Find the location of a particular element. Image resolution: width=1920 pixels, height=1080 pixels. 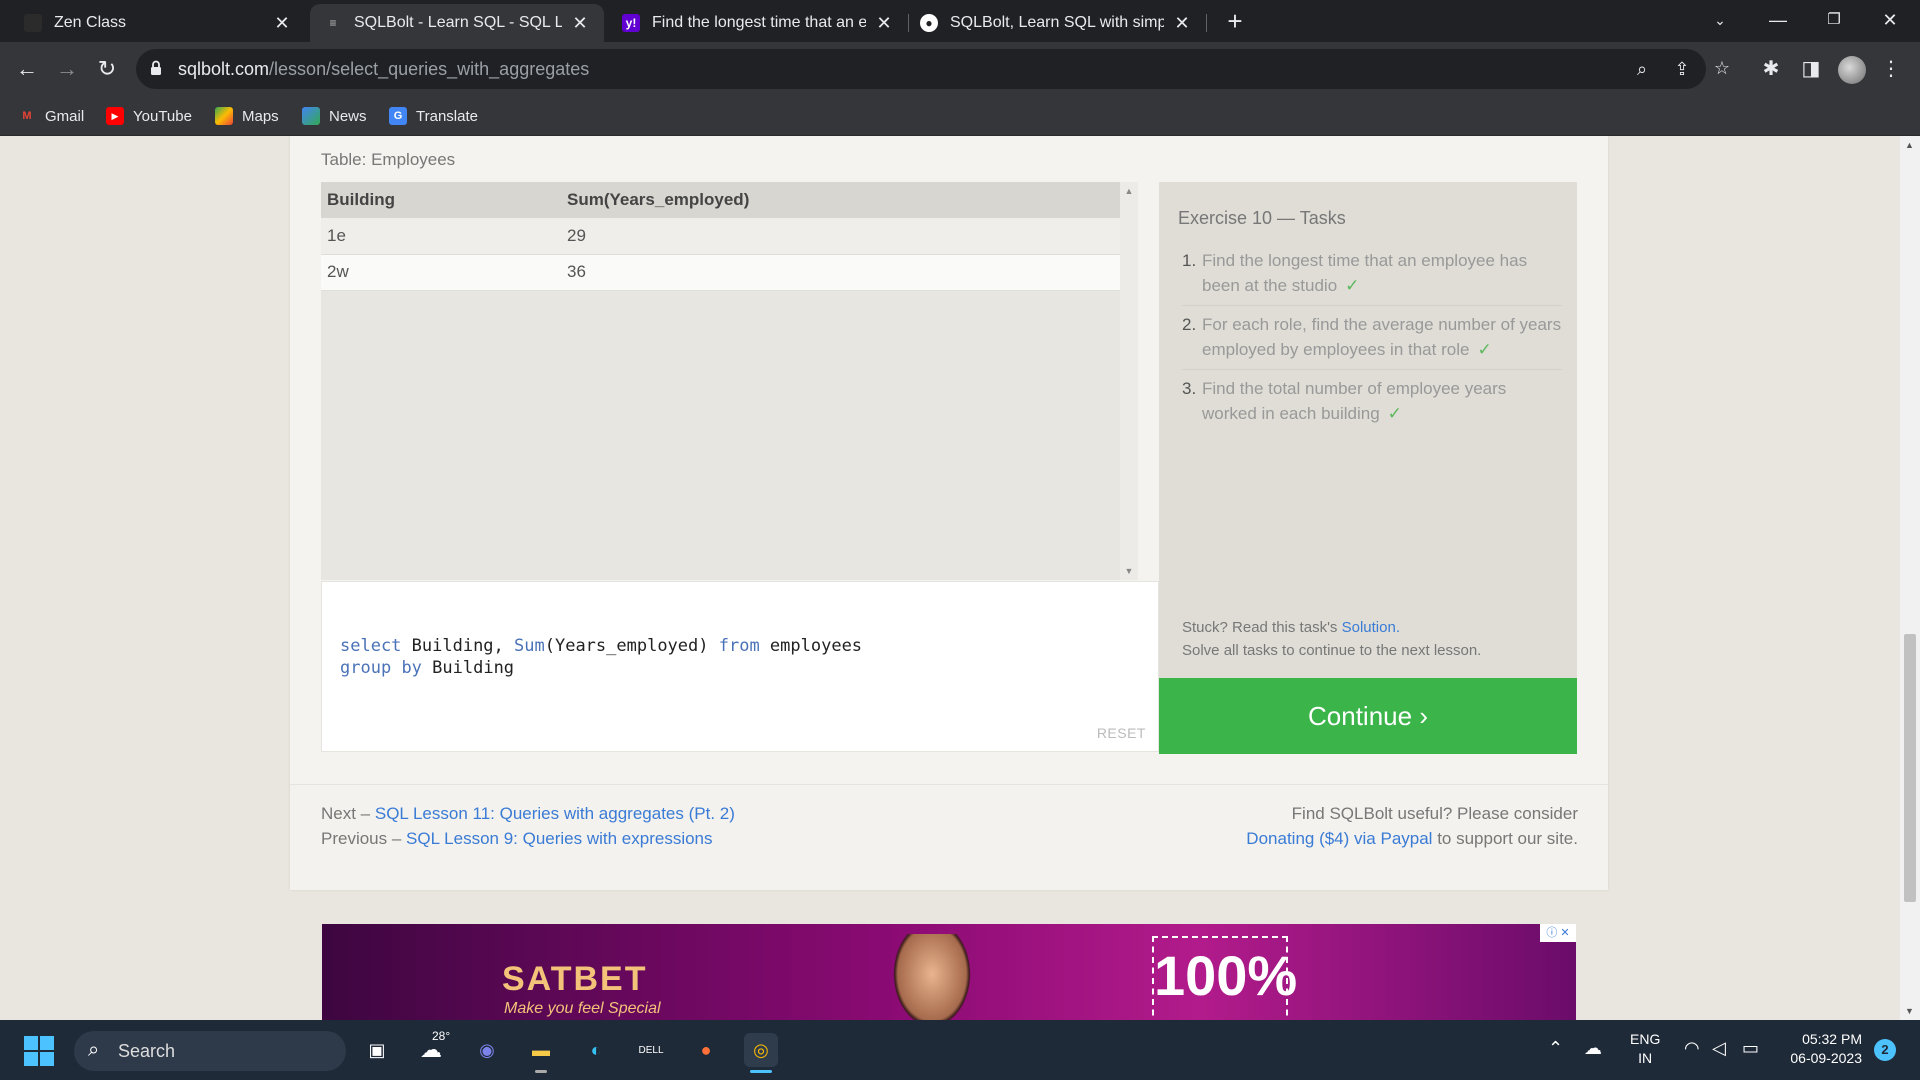

windows-start-icon is located at coordinates (39, 1051).